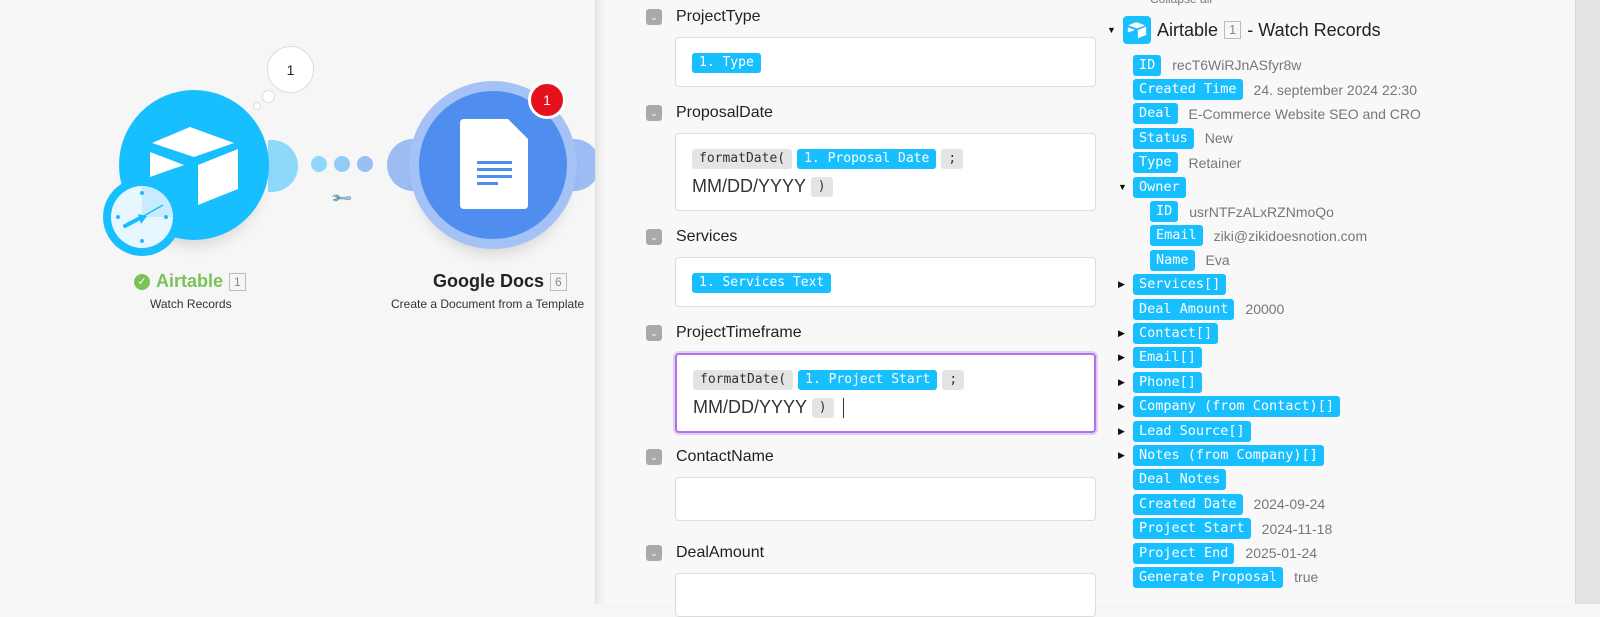 The image size is (1600, 617). What do you see at coordinates (1192, 529) in the screenshot?
I see `mapper-item-key: Project Start` at bounding box center [1192, 529].